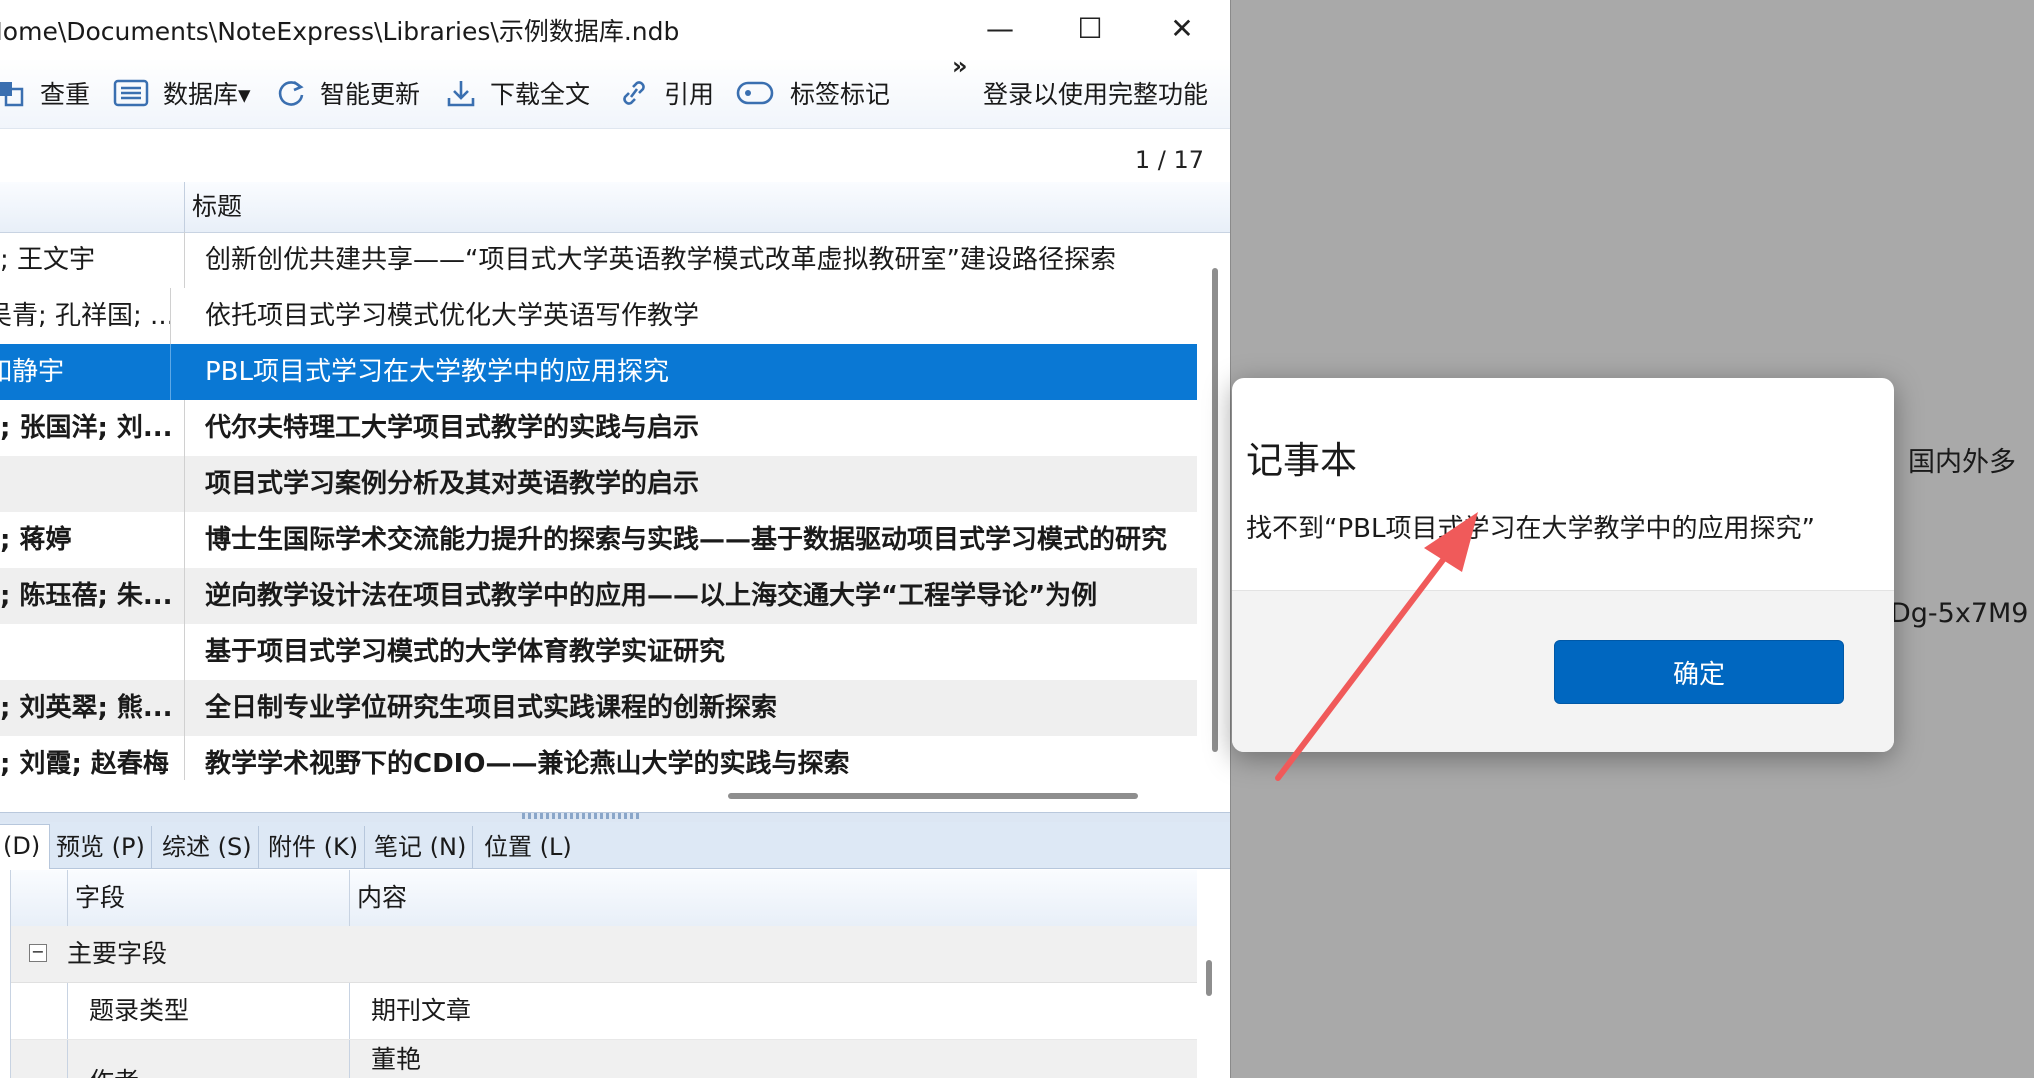 This screenshot has width=2034, height=1078. What do you see at coordinates (933, 796) in the screenshot?
I see `list-horizontal-scrollbar` at bounding box center [933, 796].